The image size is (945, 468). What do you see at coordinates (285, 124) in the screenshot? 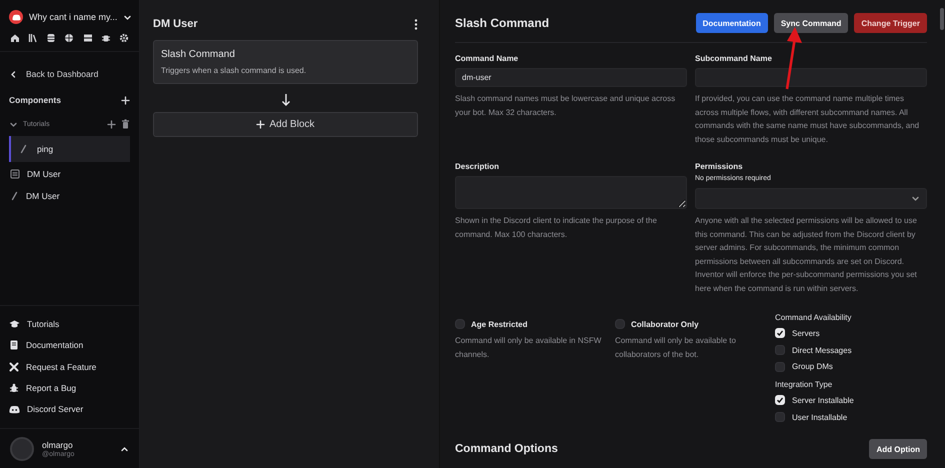
I see `add-block-button: Add Block` at bounding box center [285, 124].